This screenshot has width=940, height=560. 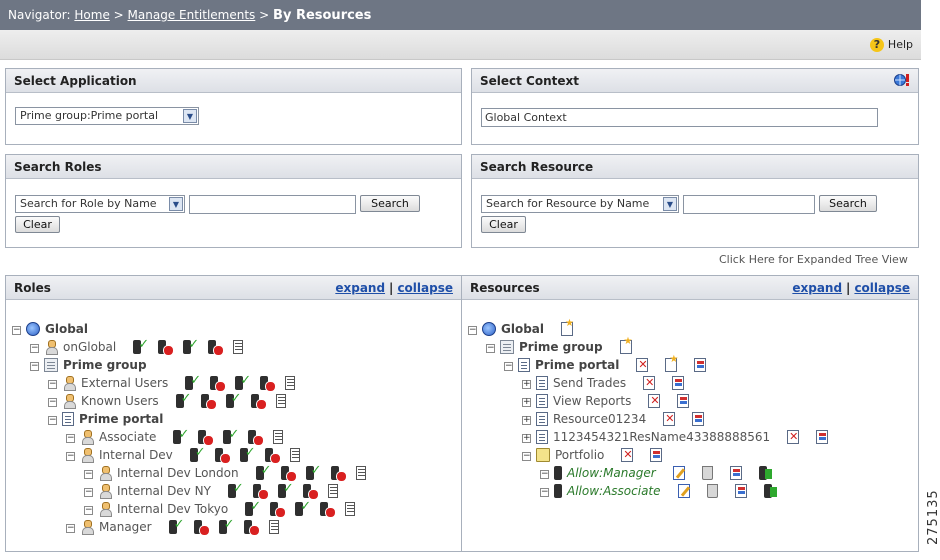 What do you see at coordinates (613, 402) in the screenshot?
I see `resource-node-view-reports: View Reports` at bounding box center [613, 402].